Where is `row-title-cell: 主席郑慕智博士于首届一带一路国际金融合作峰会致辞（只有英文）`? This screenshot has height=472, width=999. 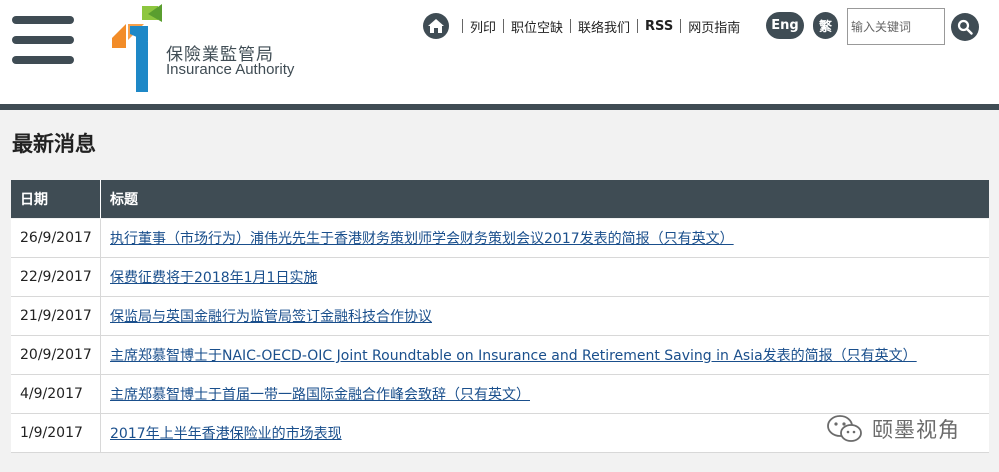
row-title-cell: 主席郑慕智博士于首届一带一路国际金融合作峰会致辞（只有英文） is located at coordinates (544, 394).